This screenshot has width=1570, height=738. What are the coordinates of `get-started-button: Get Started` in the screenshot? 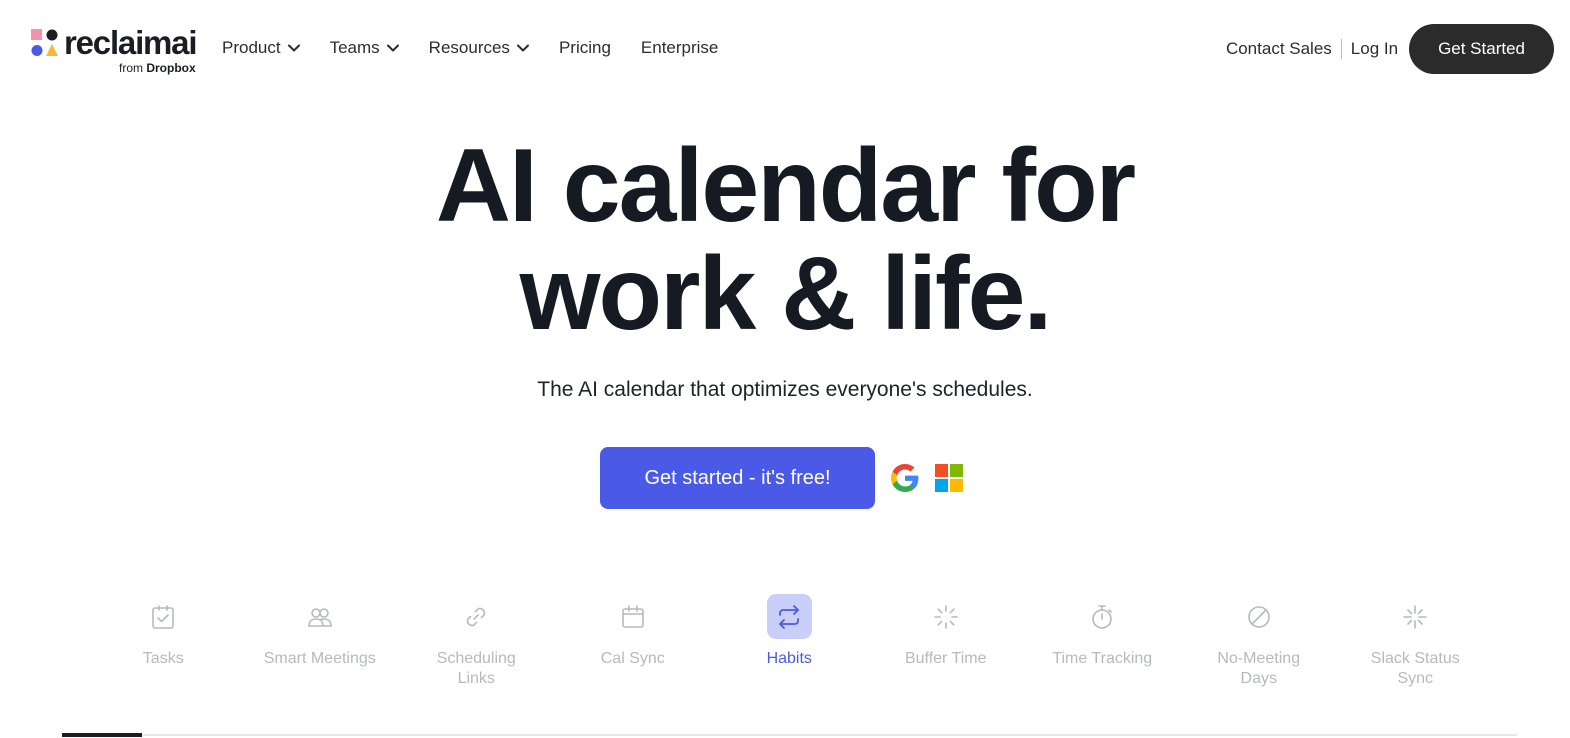 It's located at (1481, 49).